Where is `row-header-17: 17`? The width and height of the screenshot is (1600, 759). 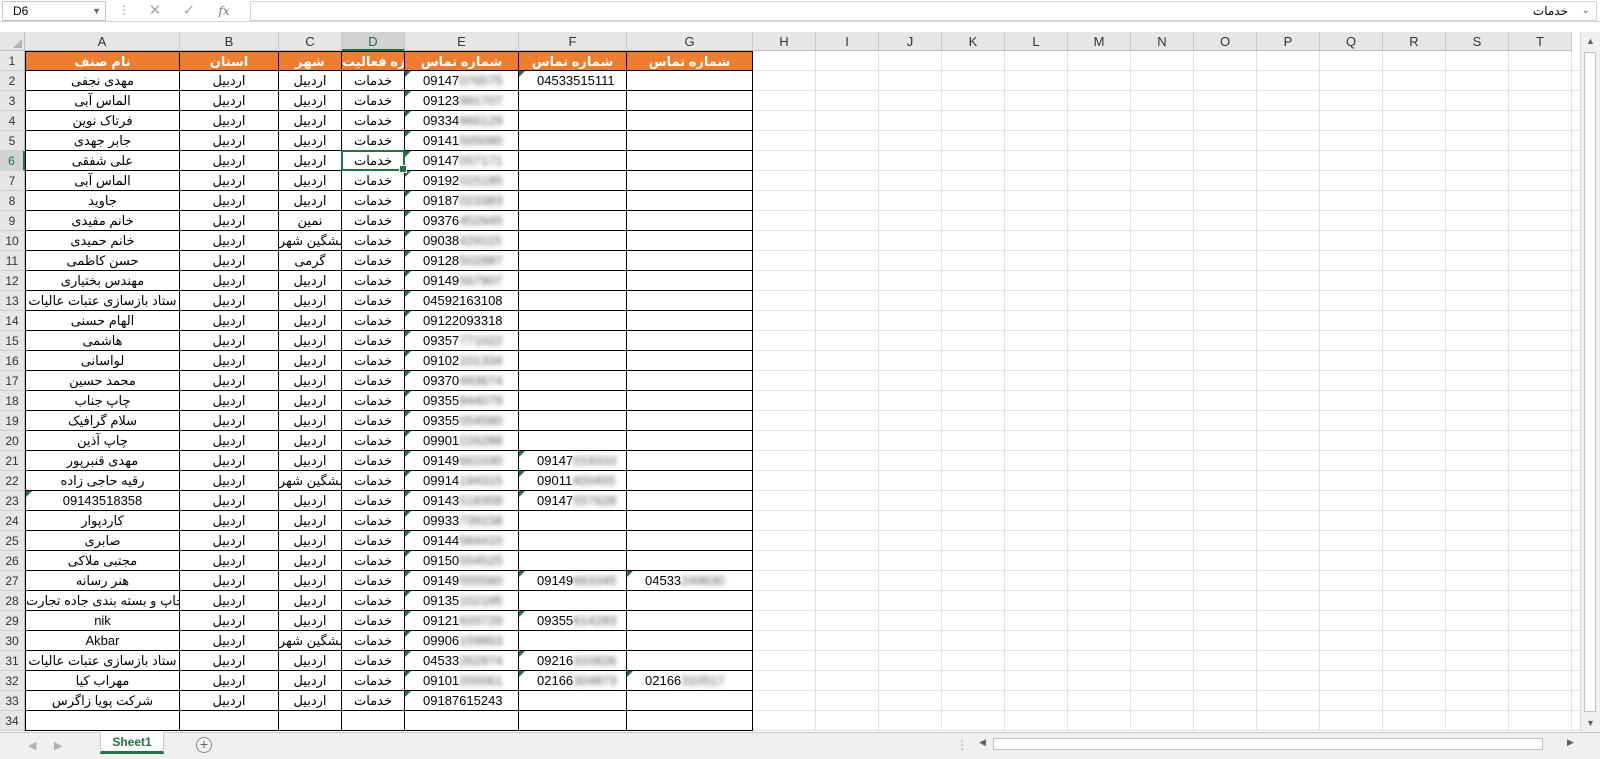
row-header-17: 17 is located at coordinates (12, 381).